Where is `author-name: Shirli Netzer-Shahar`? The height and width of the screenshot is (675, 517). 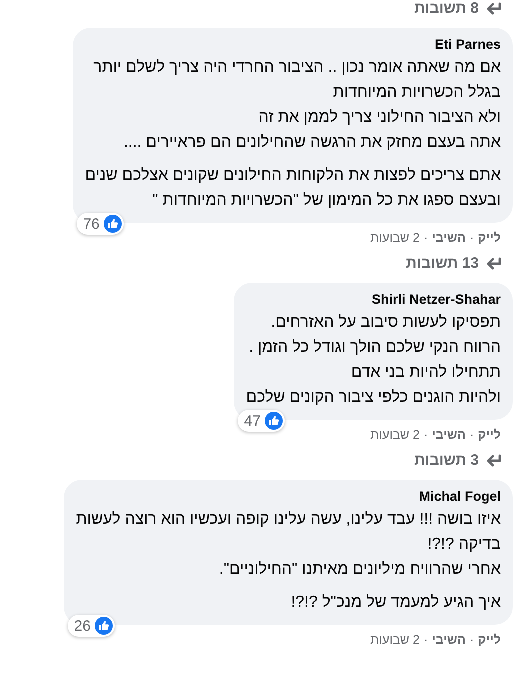 author-name: Shirli Netzer-Shahar is located at coordinates (436, 299).